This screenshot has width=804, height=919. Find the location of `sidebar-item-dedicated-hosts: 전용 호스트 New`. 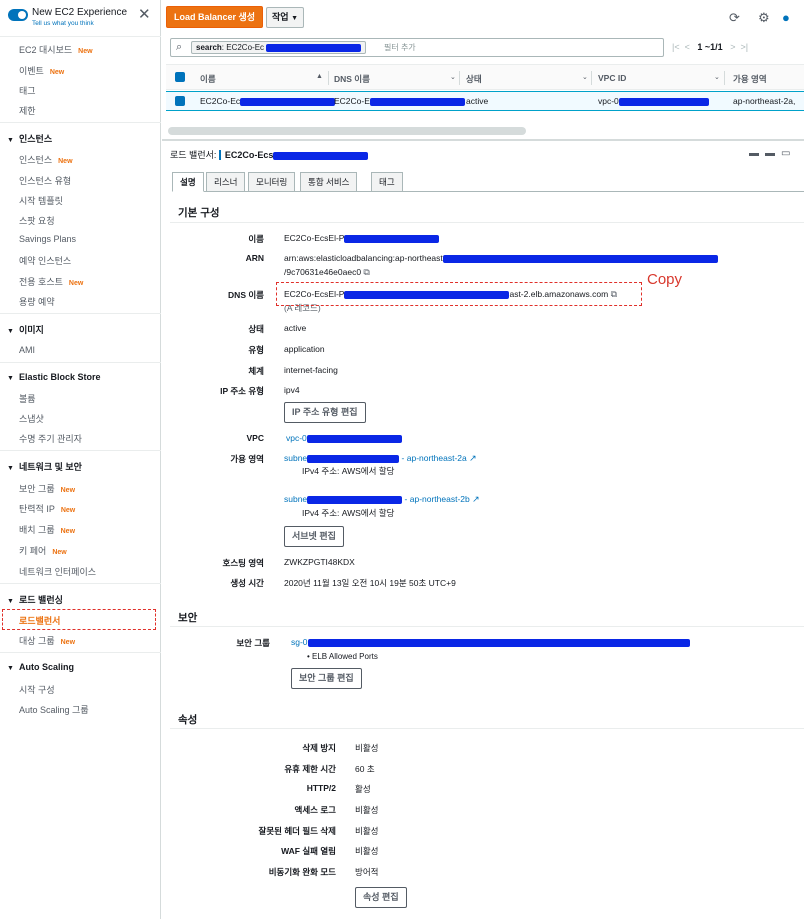

sidebar-item-dedicated-hosts: 전용 호스트 New is located at coordinates (51, 281).